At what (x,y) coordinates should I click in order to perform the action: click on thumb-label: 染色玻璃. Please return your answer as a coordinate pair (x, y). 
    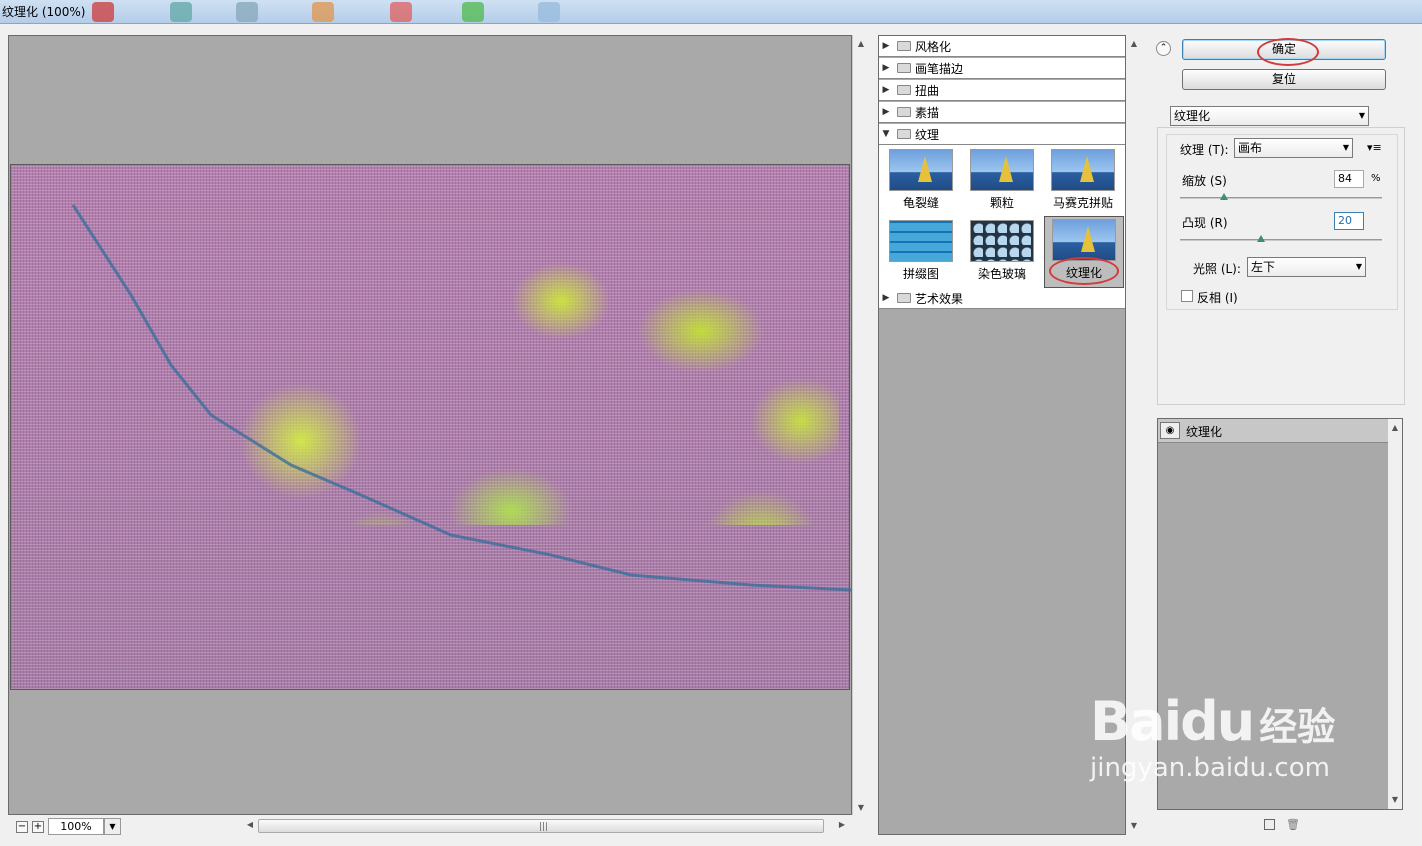
    Looking at the image, I should click on (1001, 274).